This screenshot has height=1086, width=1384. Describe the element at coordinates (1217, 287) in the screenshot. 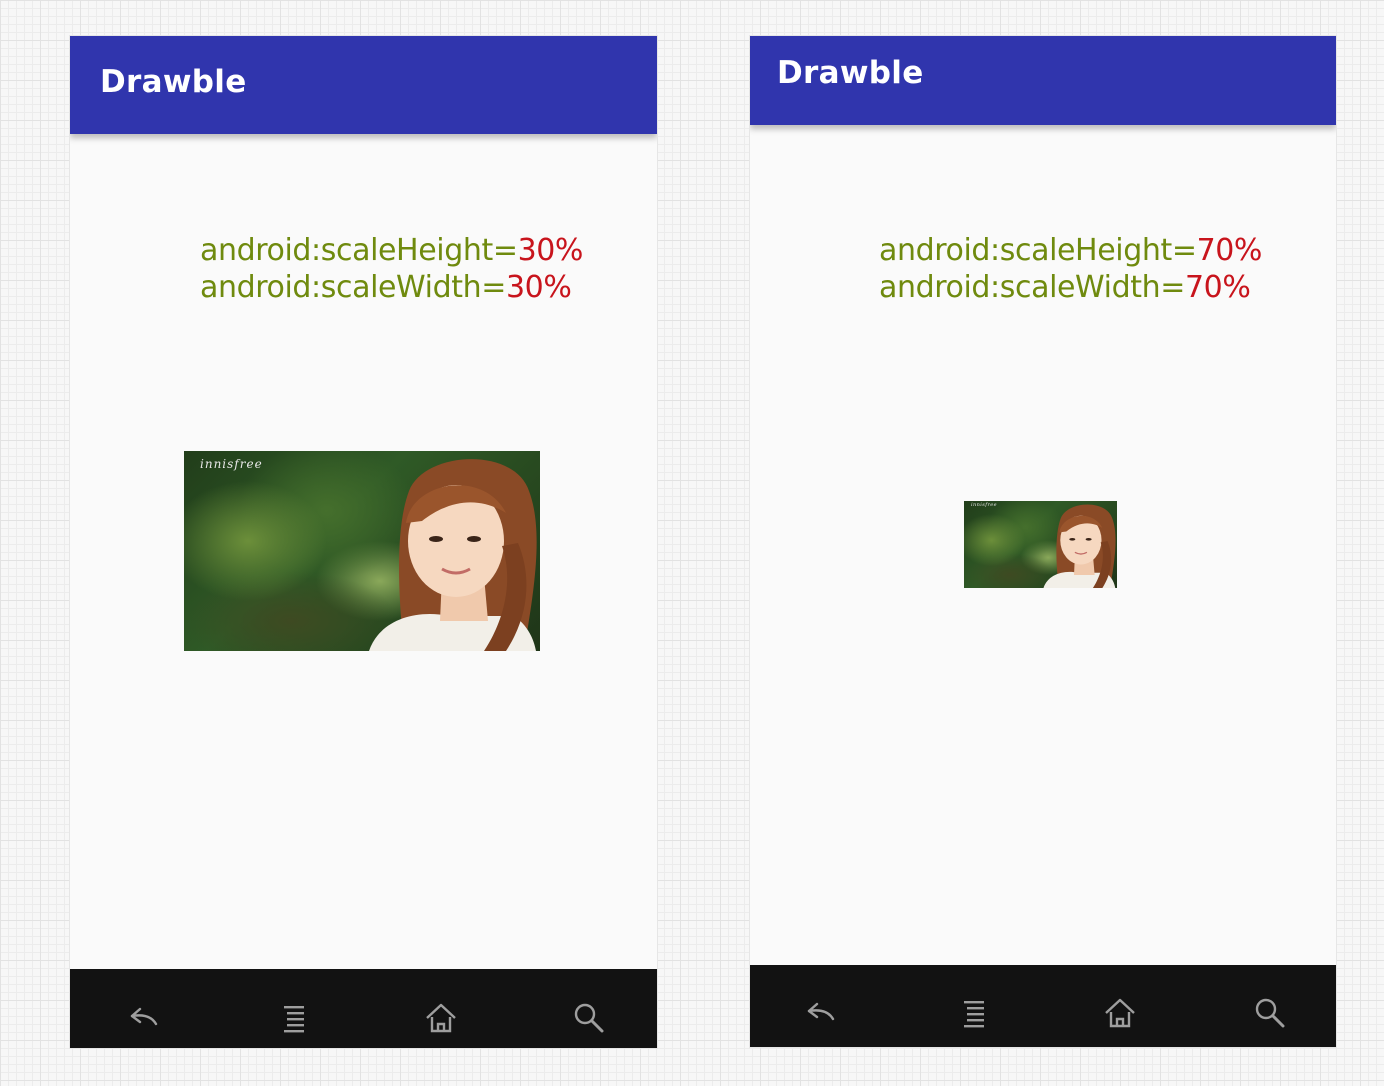

I see `scale-width-value: 70%` at that location.